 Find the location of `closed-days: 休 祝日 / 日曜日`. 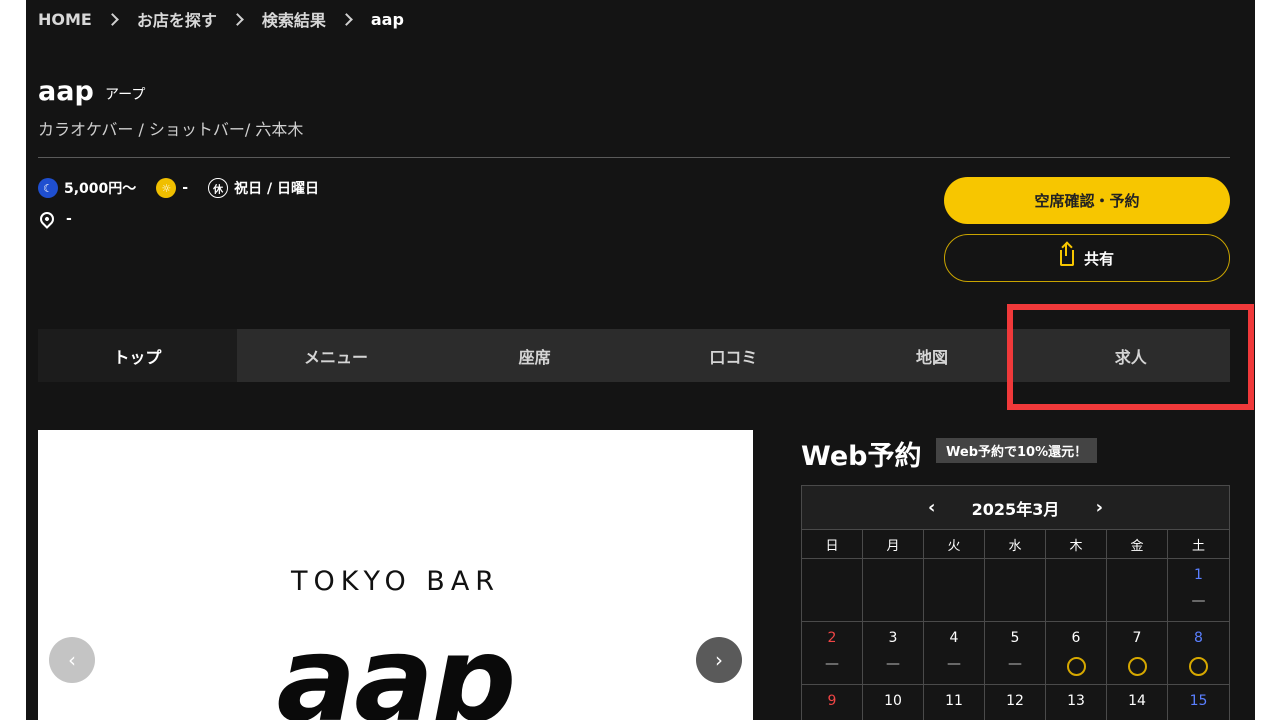

closed-days: 休 祝日 / 日曜日 is located at coordinates (263, 188).